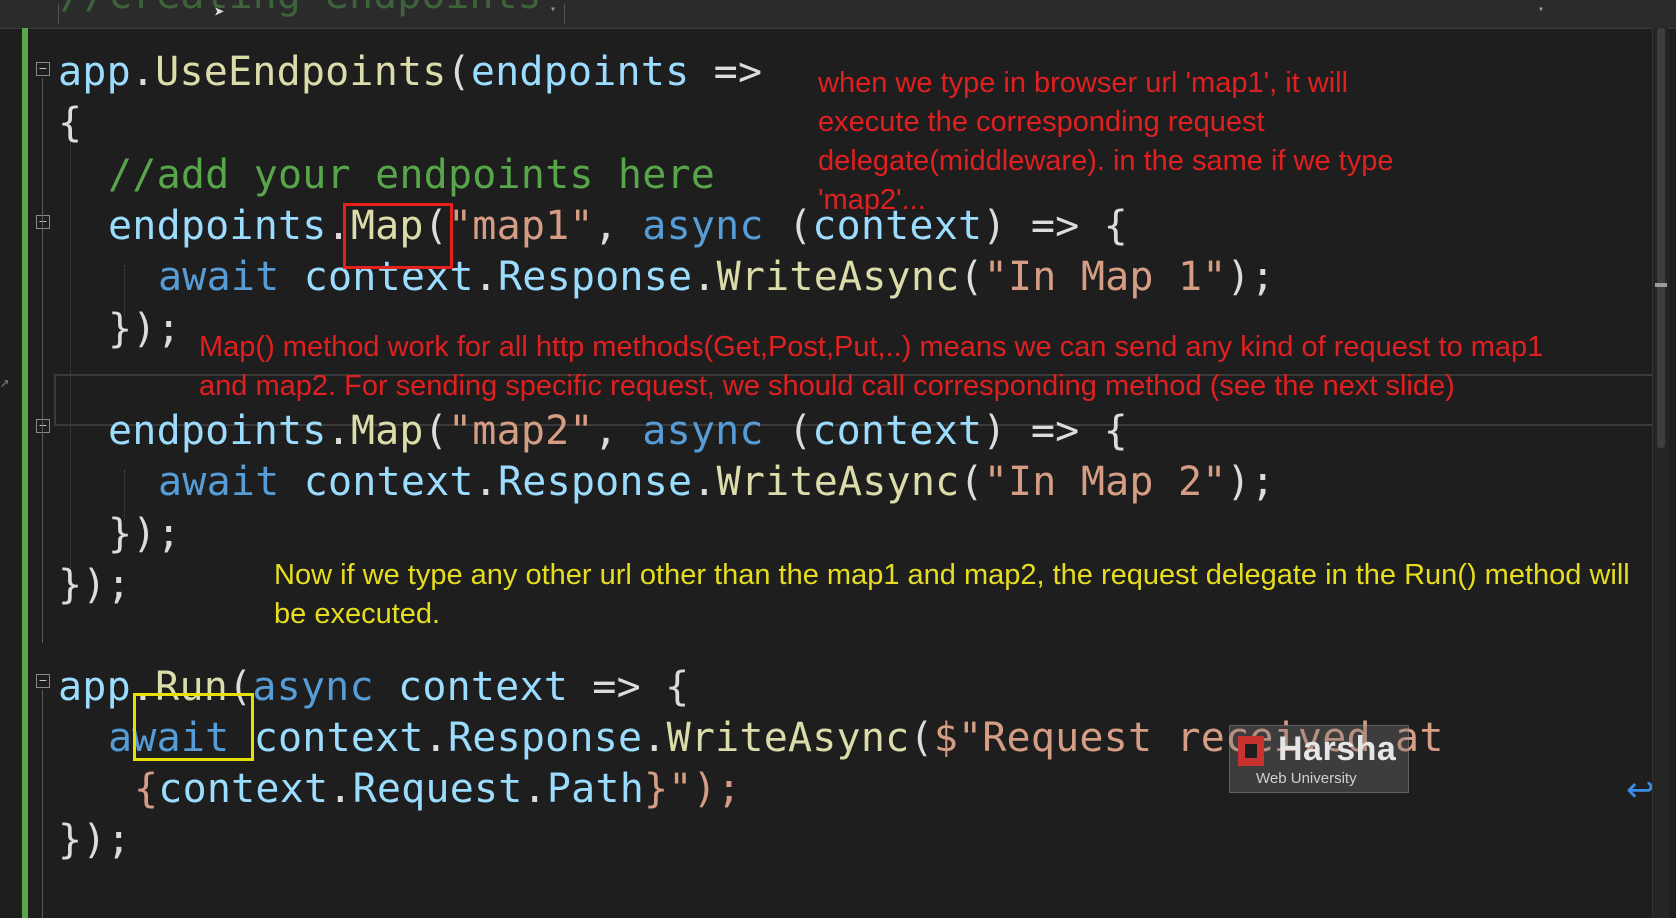  I want to click on change-tracking-bar, so click(25, 473).